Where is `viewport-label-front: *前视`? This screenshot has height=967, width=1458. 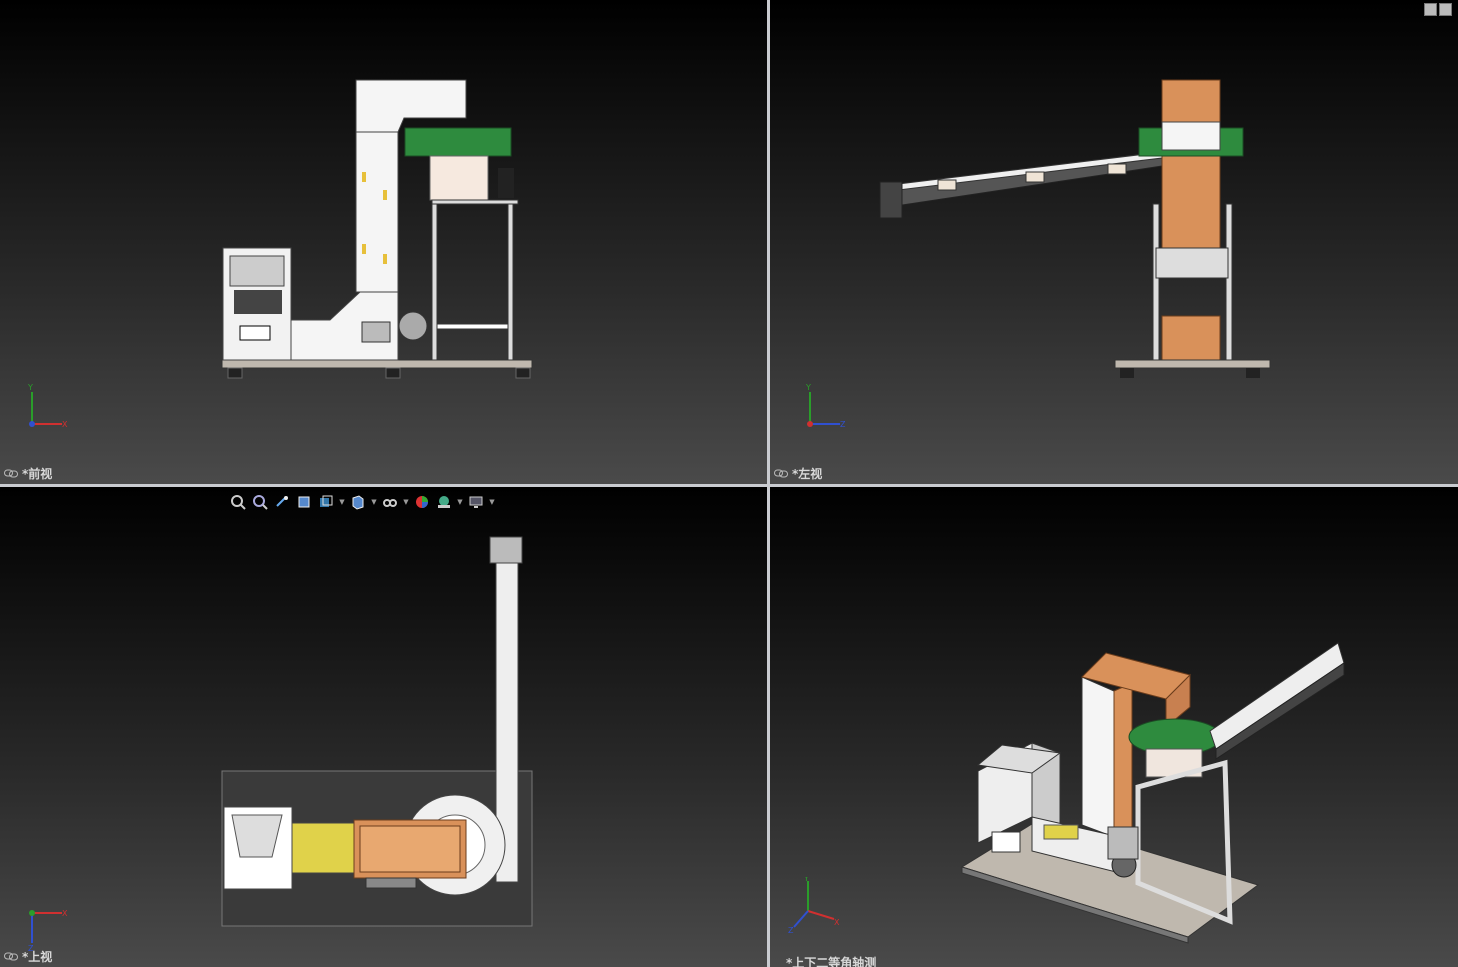 viewport-label-front: *前视 is located at coordinates (28, 473).